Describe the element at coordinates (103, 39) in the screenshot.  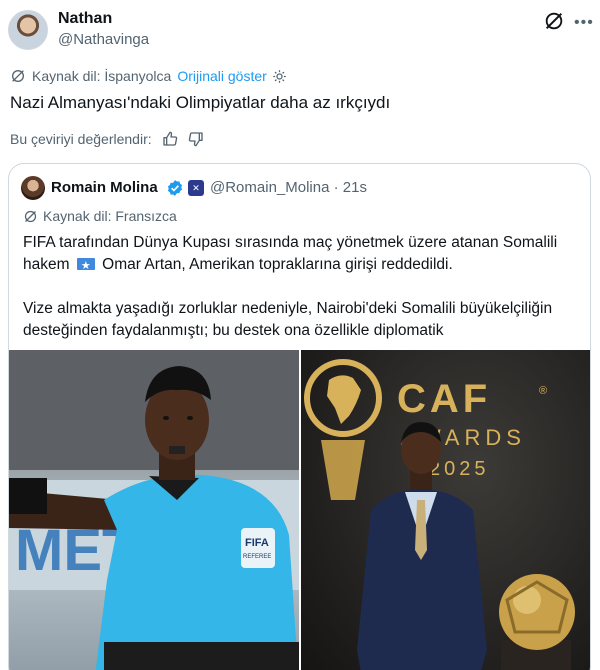
I see `author-handle: @Nathavinga` at that location.